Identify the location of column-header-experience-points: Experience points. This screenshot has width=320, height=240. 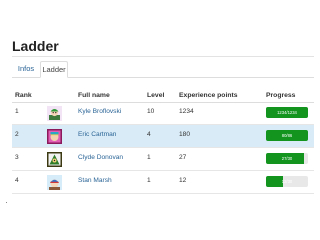
(208, 95).